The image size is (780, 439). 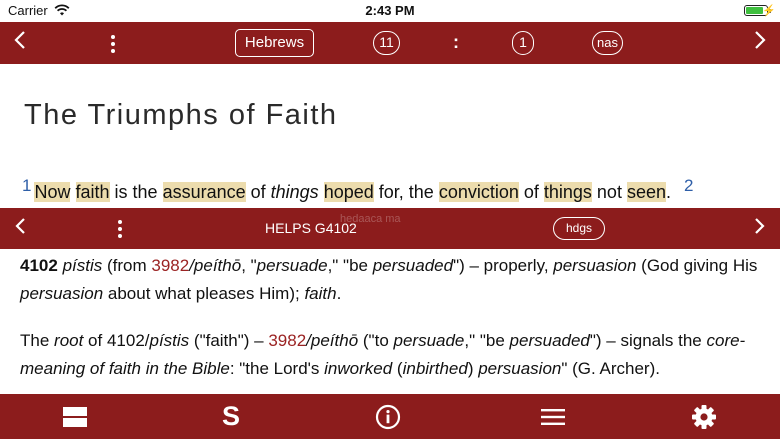 I want to click on split-view-icon, so click(x=75, y=417).